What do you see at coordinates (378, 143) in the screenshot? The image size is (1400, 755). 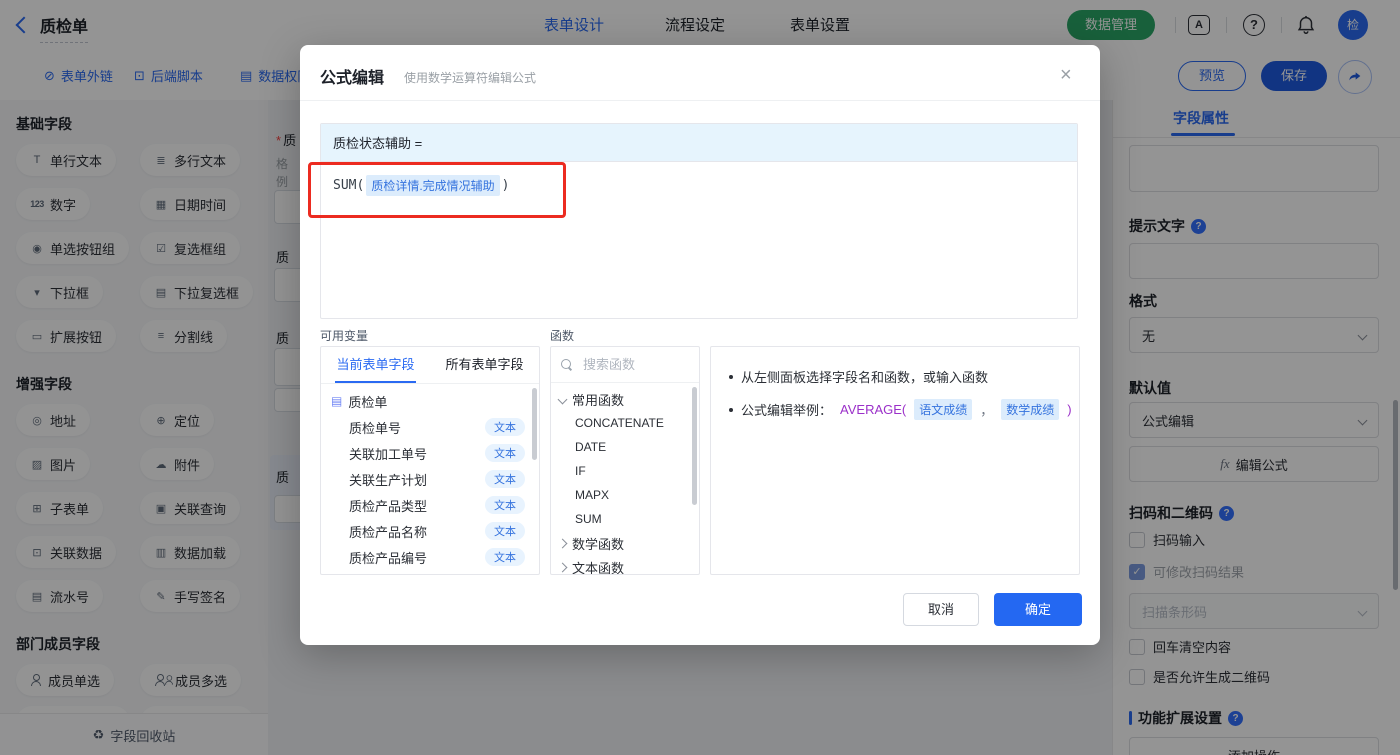 I see `formula-target: 质检状态辅助 =` at bounding box center [378, 143].